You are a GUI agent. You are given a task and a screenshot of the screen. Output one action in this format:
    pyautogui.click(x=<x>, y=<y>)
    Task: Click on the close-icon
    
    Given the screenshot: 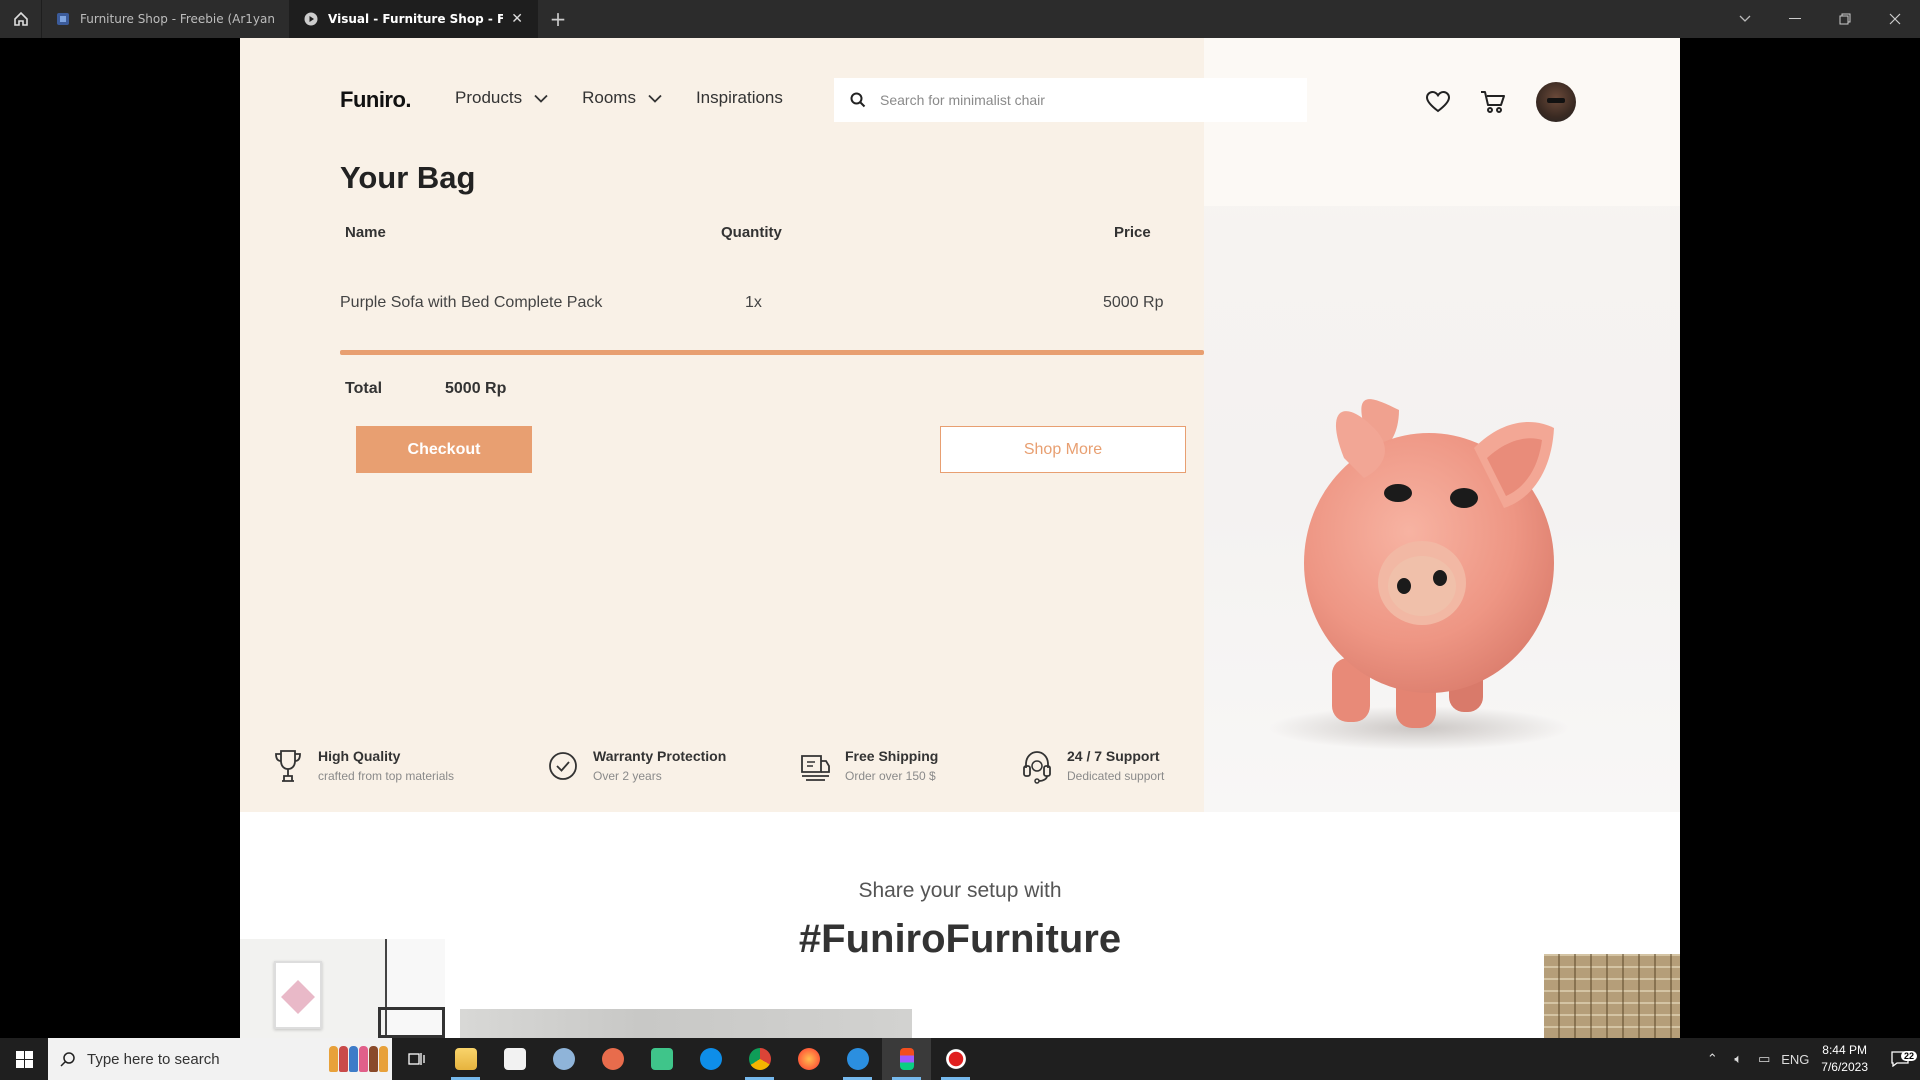 What is the action you would take?
    pyautogui.click(x=1895, y=19)
    